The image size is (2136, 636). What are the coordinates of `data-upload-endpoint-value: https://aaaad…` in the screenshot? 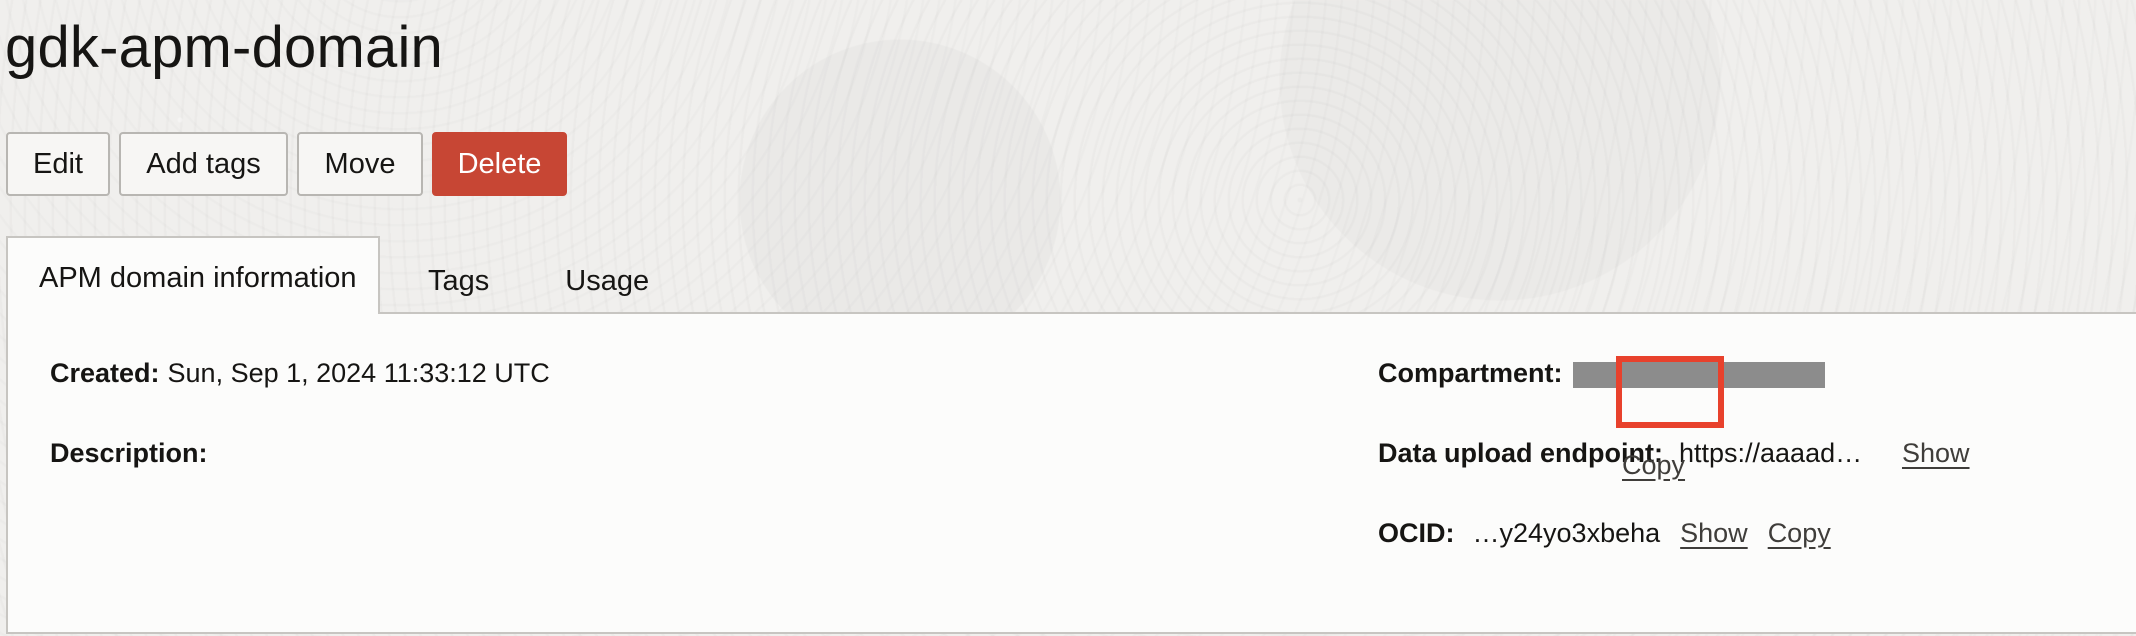 It's located at (1770, 453).